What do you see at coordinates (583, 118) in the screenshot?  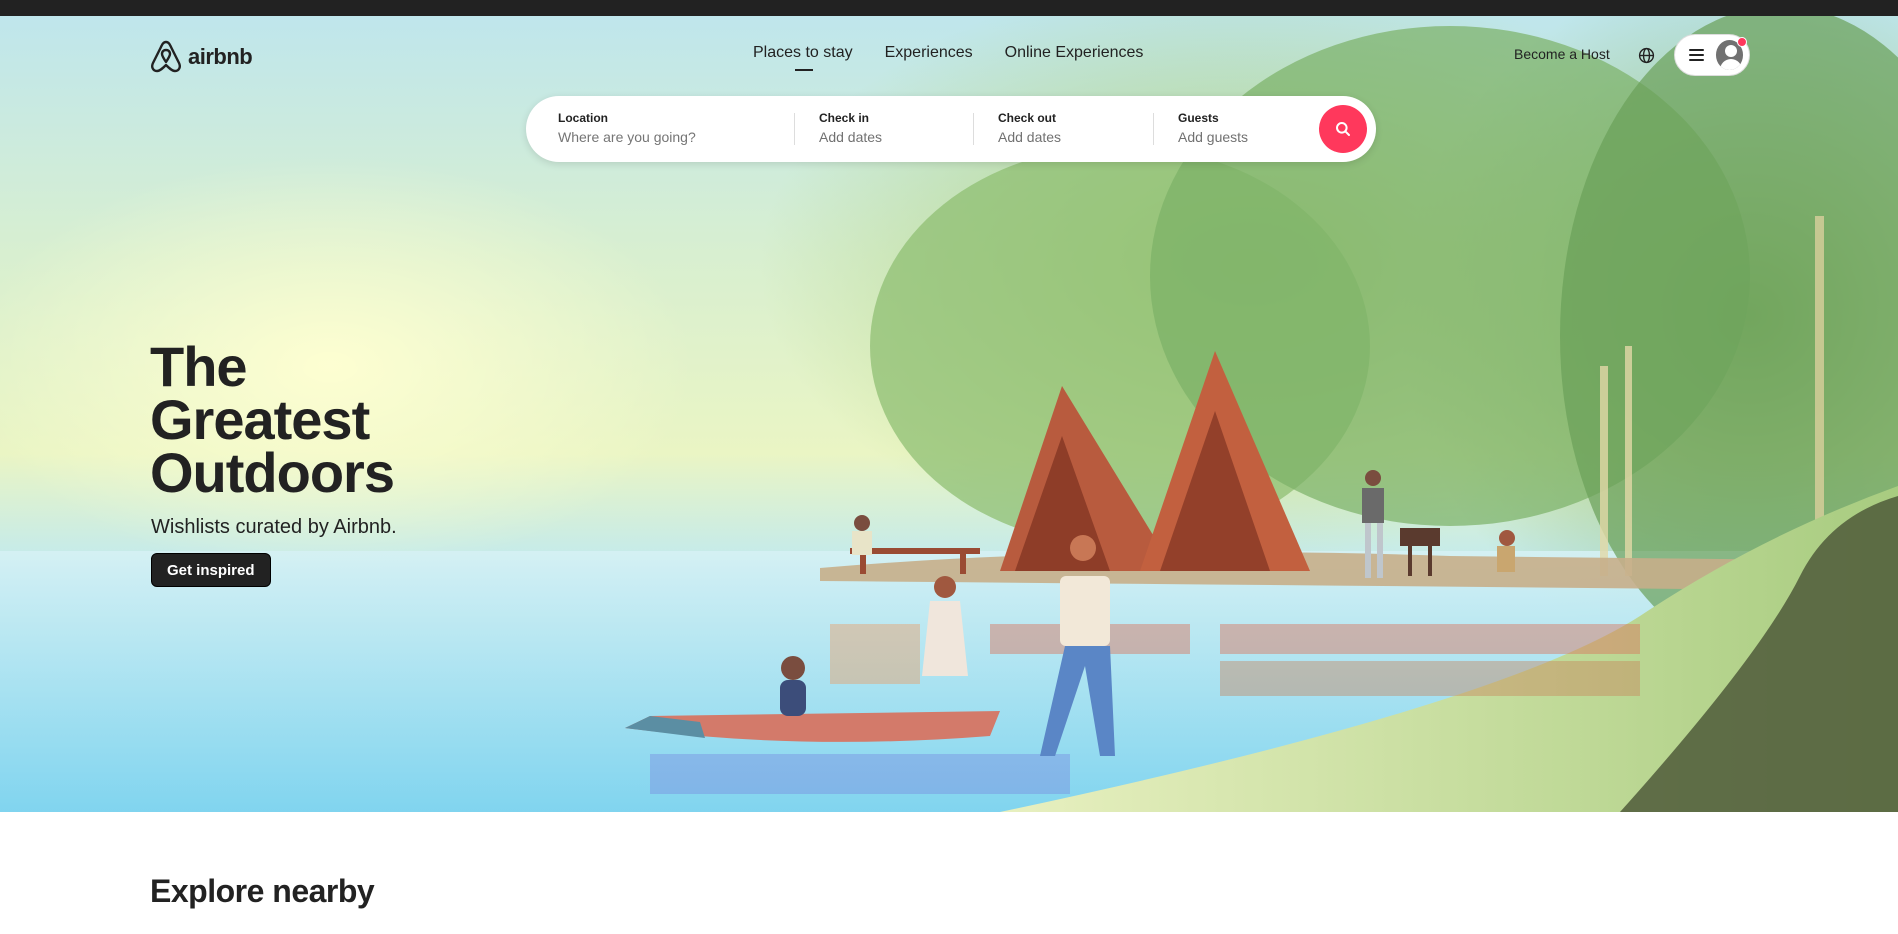 I see `location-label: Location` at bounding box center [583, 118].